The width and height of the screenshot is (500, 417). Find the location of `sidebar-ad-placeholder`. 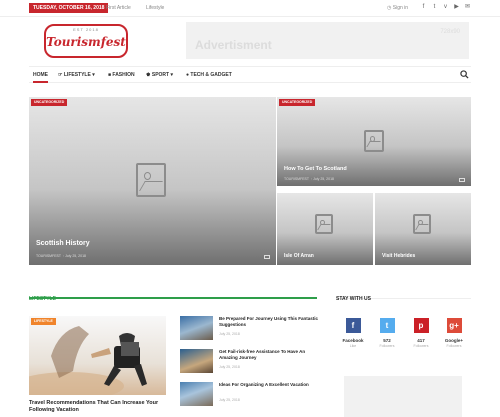

sidebar-ad-placeholder is located at coordinates (403, 396).